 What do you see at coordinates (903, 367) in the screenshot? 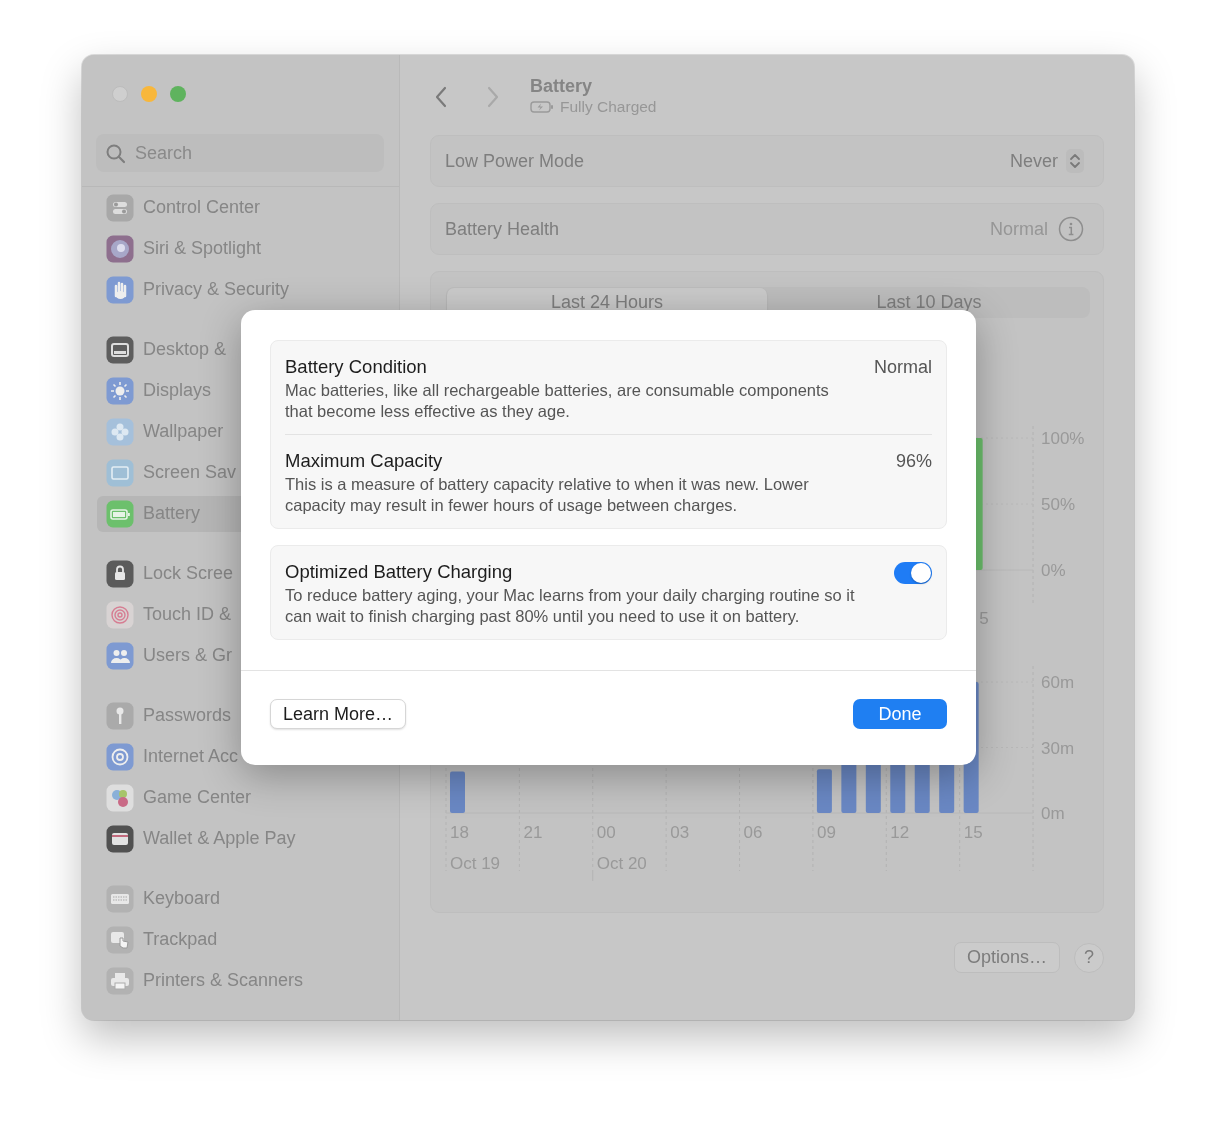
I see `row-value: Normal` at bounding box center [903, 367].